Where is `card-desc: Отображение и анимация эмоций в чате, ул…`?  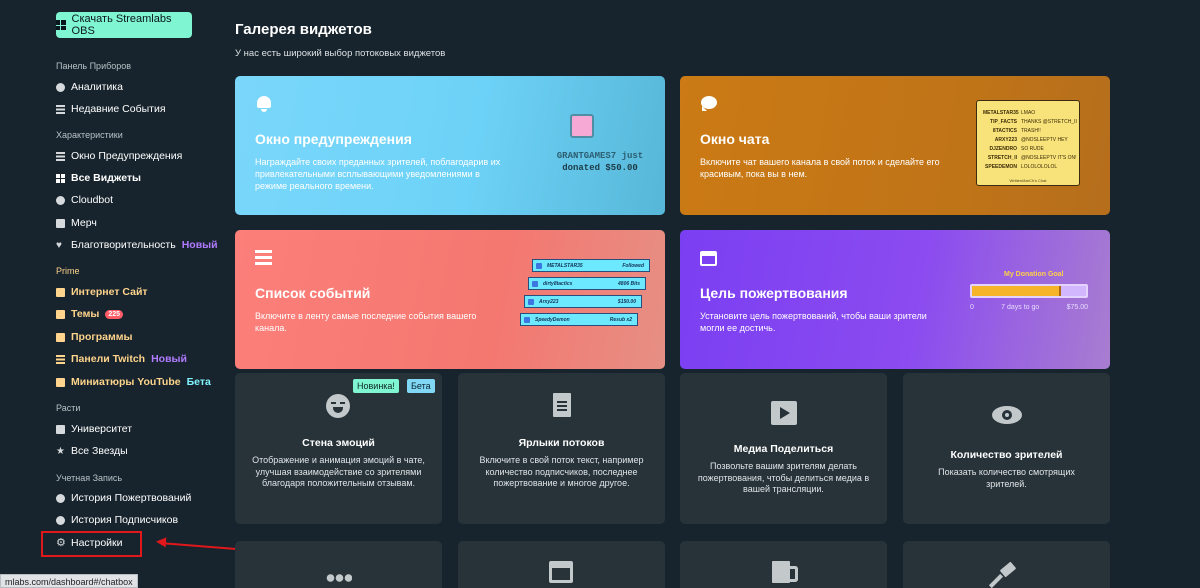 card-desc: Отображение и анимация эмоций в чате, ул… is located at coordinates (338, 471).